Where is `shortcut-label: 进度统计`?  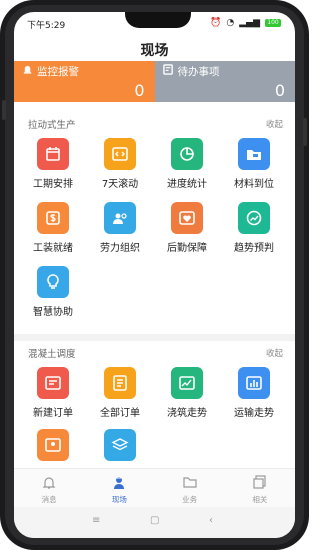
shortcut-label: 进度统计 is located at coordinates (187, 184).